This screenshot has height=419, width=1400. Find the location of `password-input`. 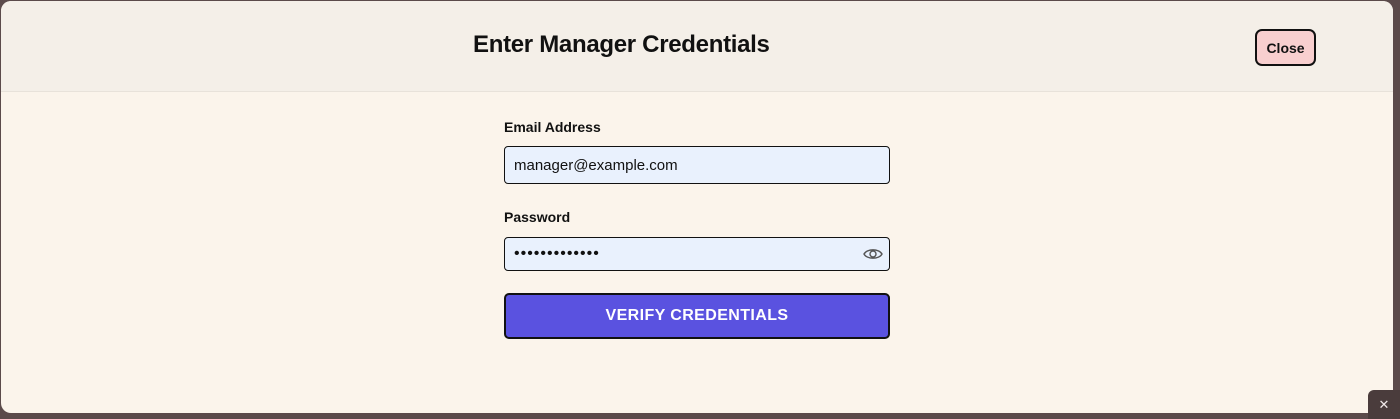

password-input is located at coordinates (697, 254).